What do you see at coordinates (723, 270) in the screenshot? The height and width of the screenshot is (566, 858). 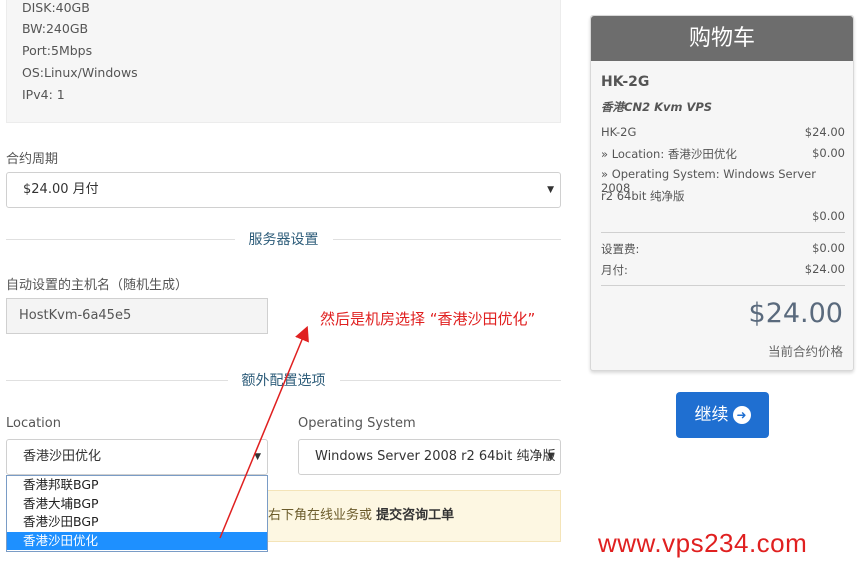 I see `cart-monthly: 月付: $24.00` at bounding box center [723, 270].